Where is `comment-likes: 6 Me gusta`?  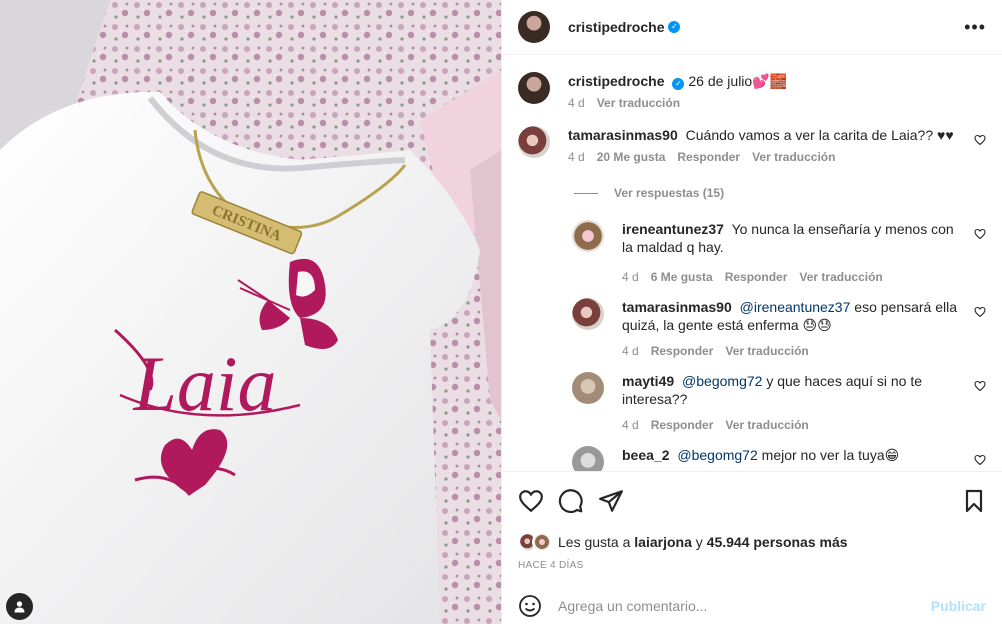 comment-likes: 6 Me gusta is located at coordinates (682, 277).